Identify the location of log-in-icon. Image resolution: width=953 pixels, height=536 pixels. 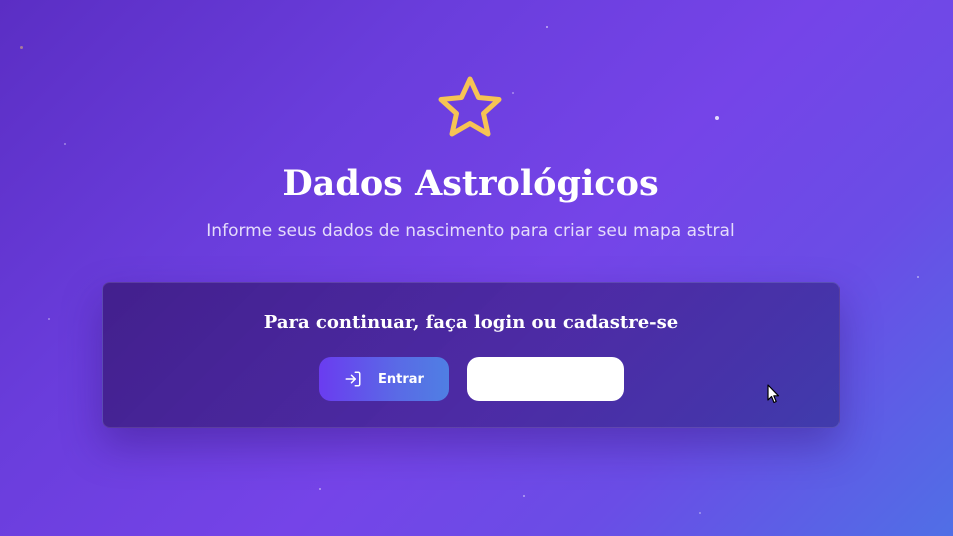
(353, 379).